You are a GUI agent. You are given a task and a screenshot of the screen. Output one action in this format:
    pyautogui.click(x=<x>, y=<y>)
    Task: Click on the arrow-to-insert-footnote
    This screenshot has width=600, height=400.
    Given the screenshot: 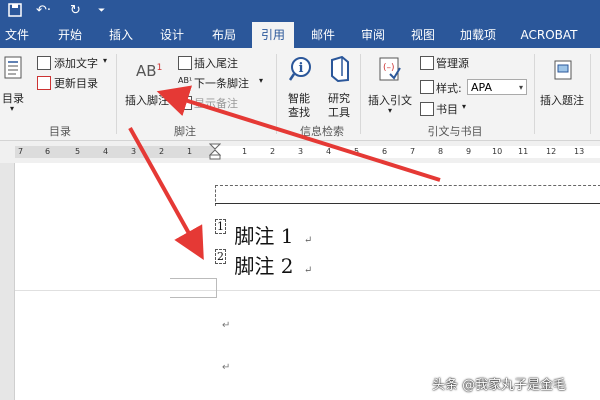 What is the action you would take?
    pyautogui.click(x=298, y=133)
    